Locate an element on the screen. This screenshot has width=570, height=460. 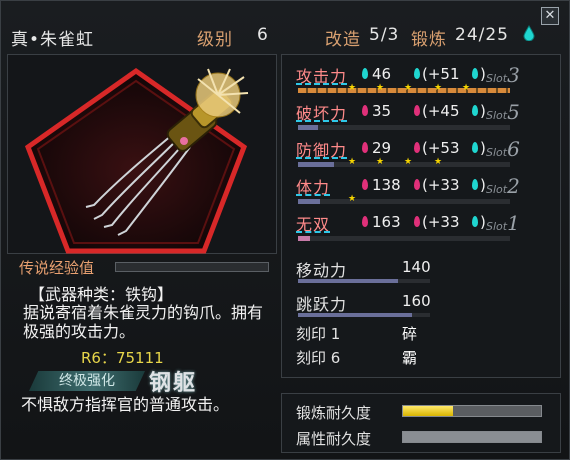
durability-panel: 锻炼耐久度 属性耐久度 is located at coordinates (421, 423).